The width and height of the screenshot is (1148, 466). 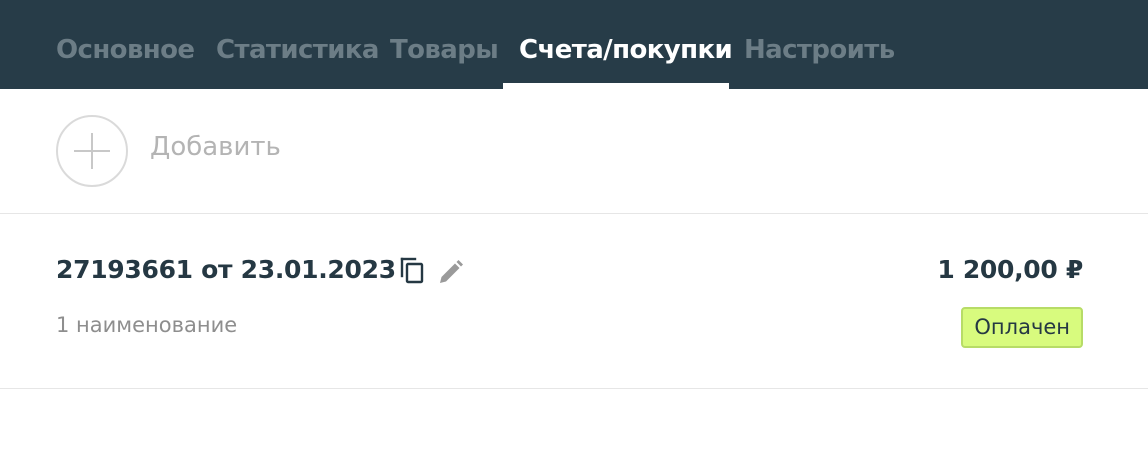 I want to click on edit-icon, so click(x=451, y=272).